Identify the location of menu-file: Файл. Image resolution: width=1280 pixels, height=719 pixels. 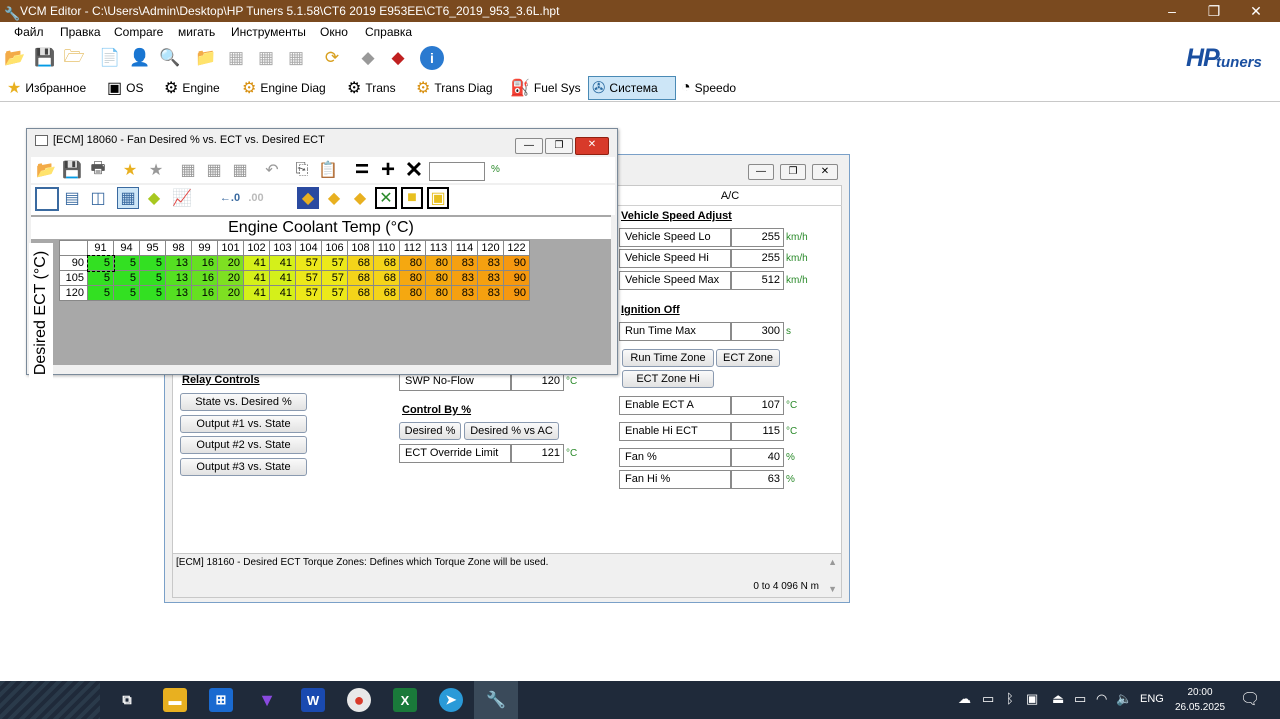
(29, 32).